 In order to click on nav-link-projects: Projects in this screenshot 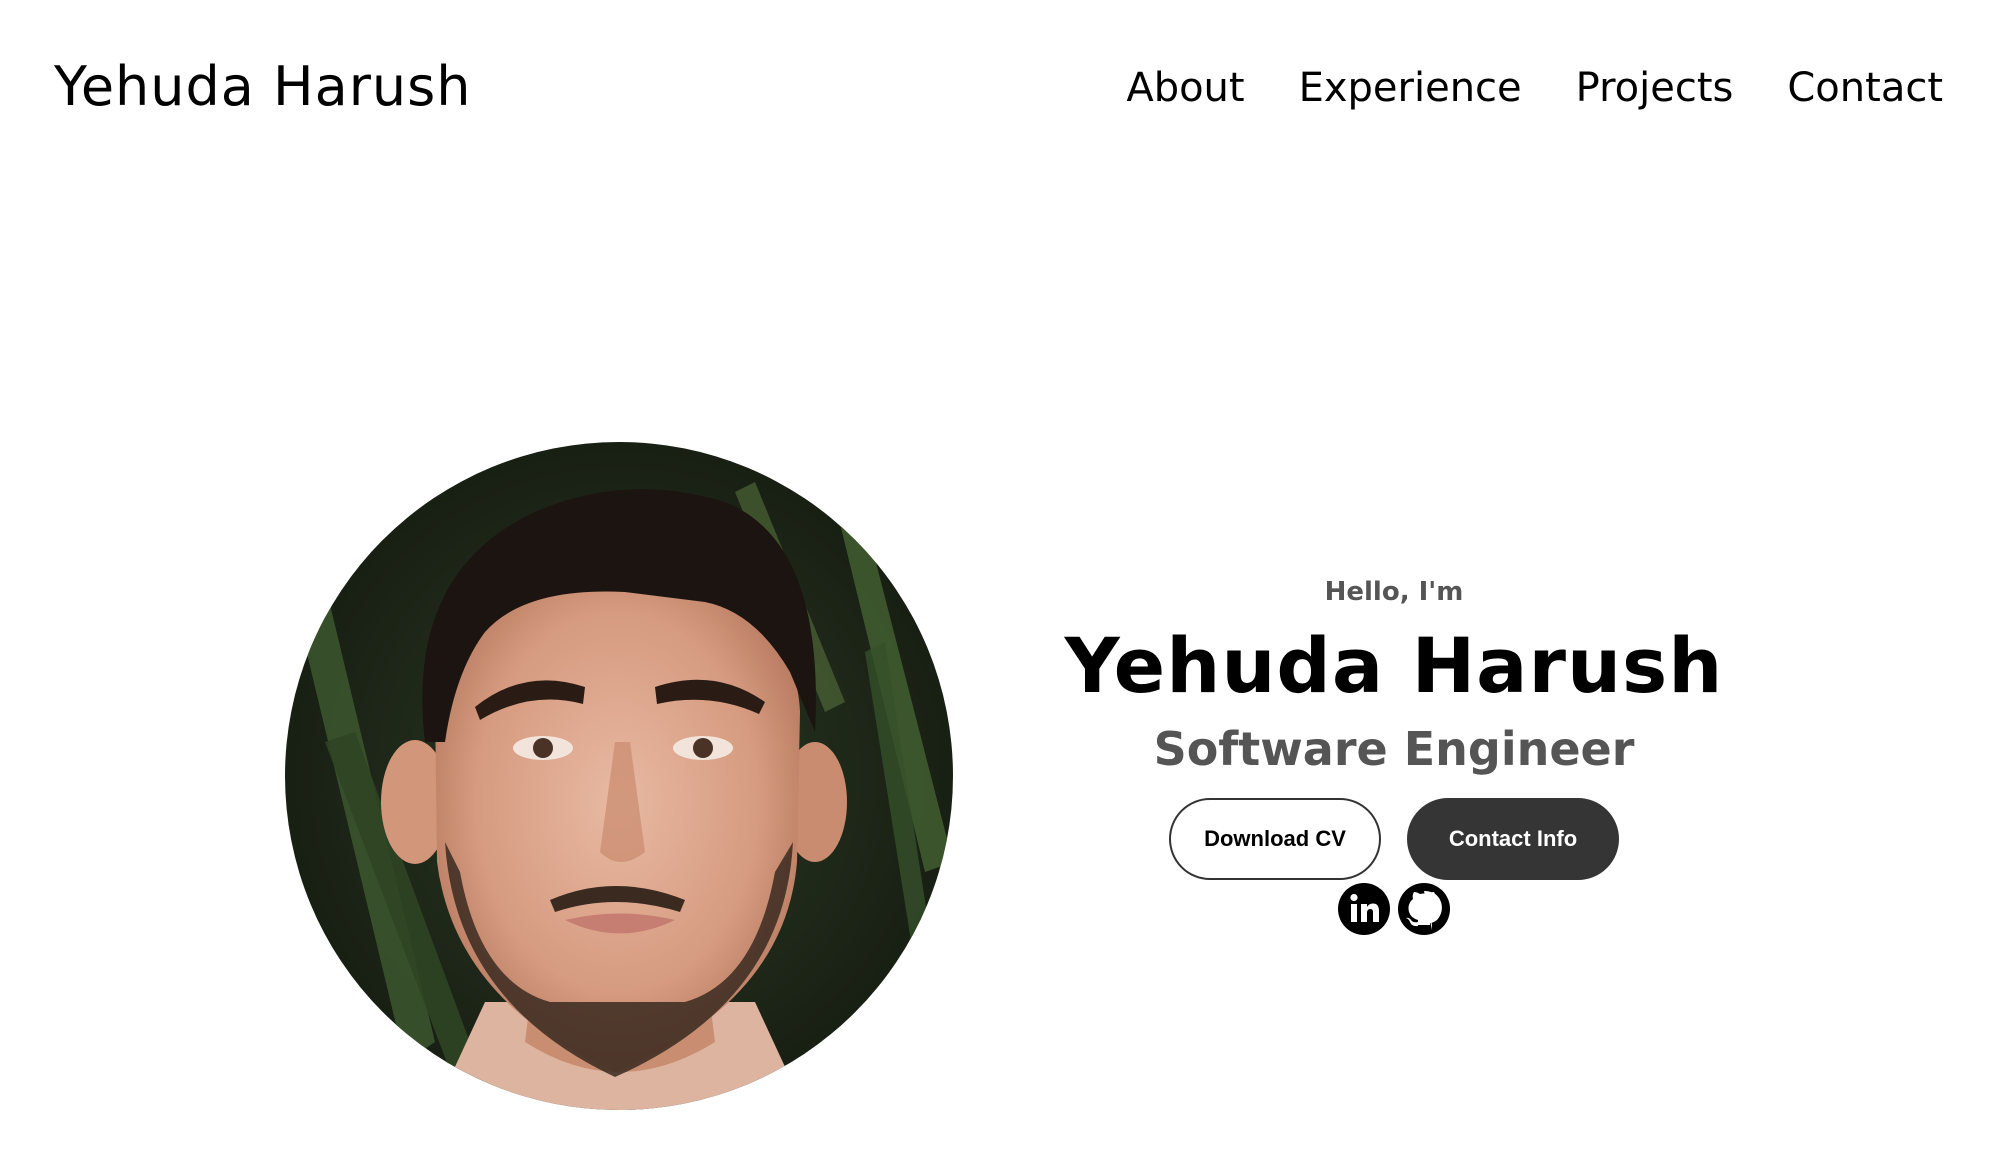, I will do `click(1655, 88)`.